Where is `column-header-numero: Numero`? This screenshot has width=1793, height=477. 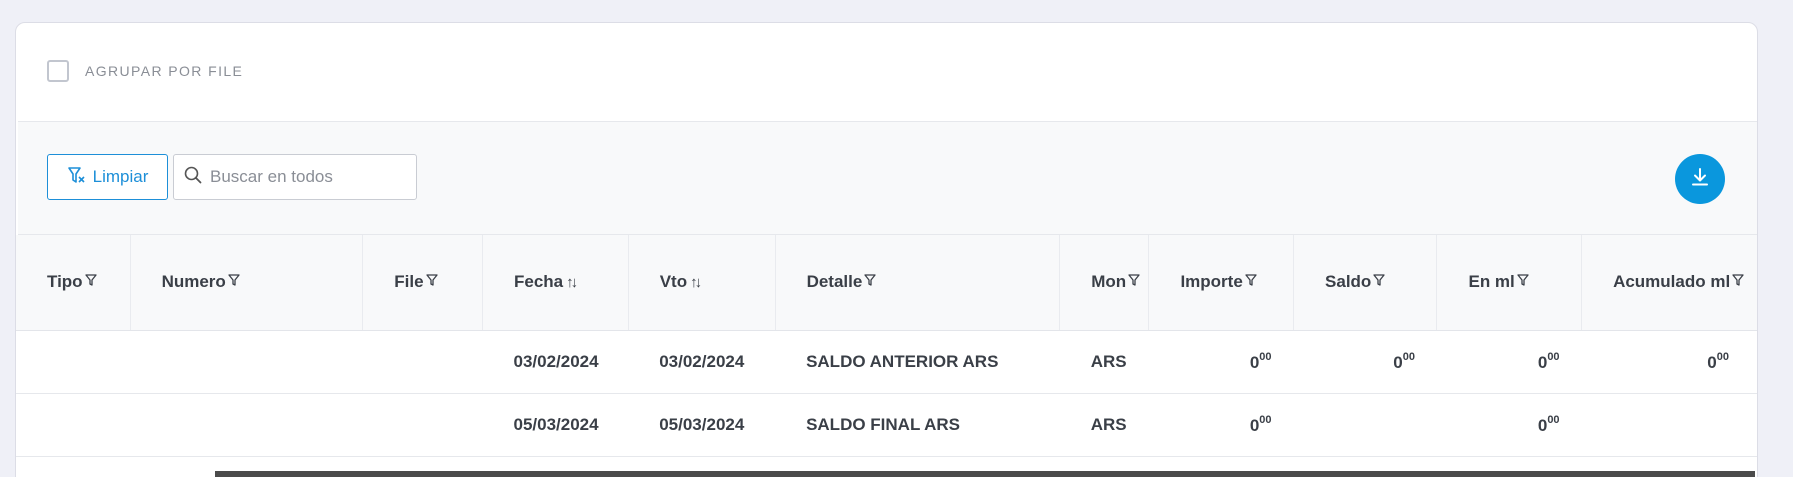 column-header-numero: Numero is located at coordinates (247, 283).